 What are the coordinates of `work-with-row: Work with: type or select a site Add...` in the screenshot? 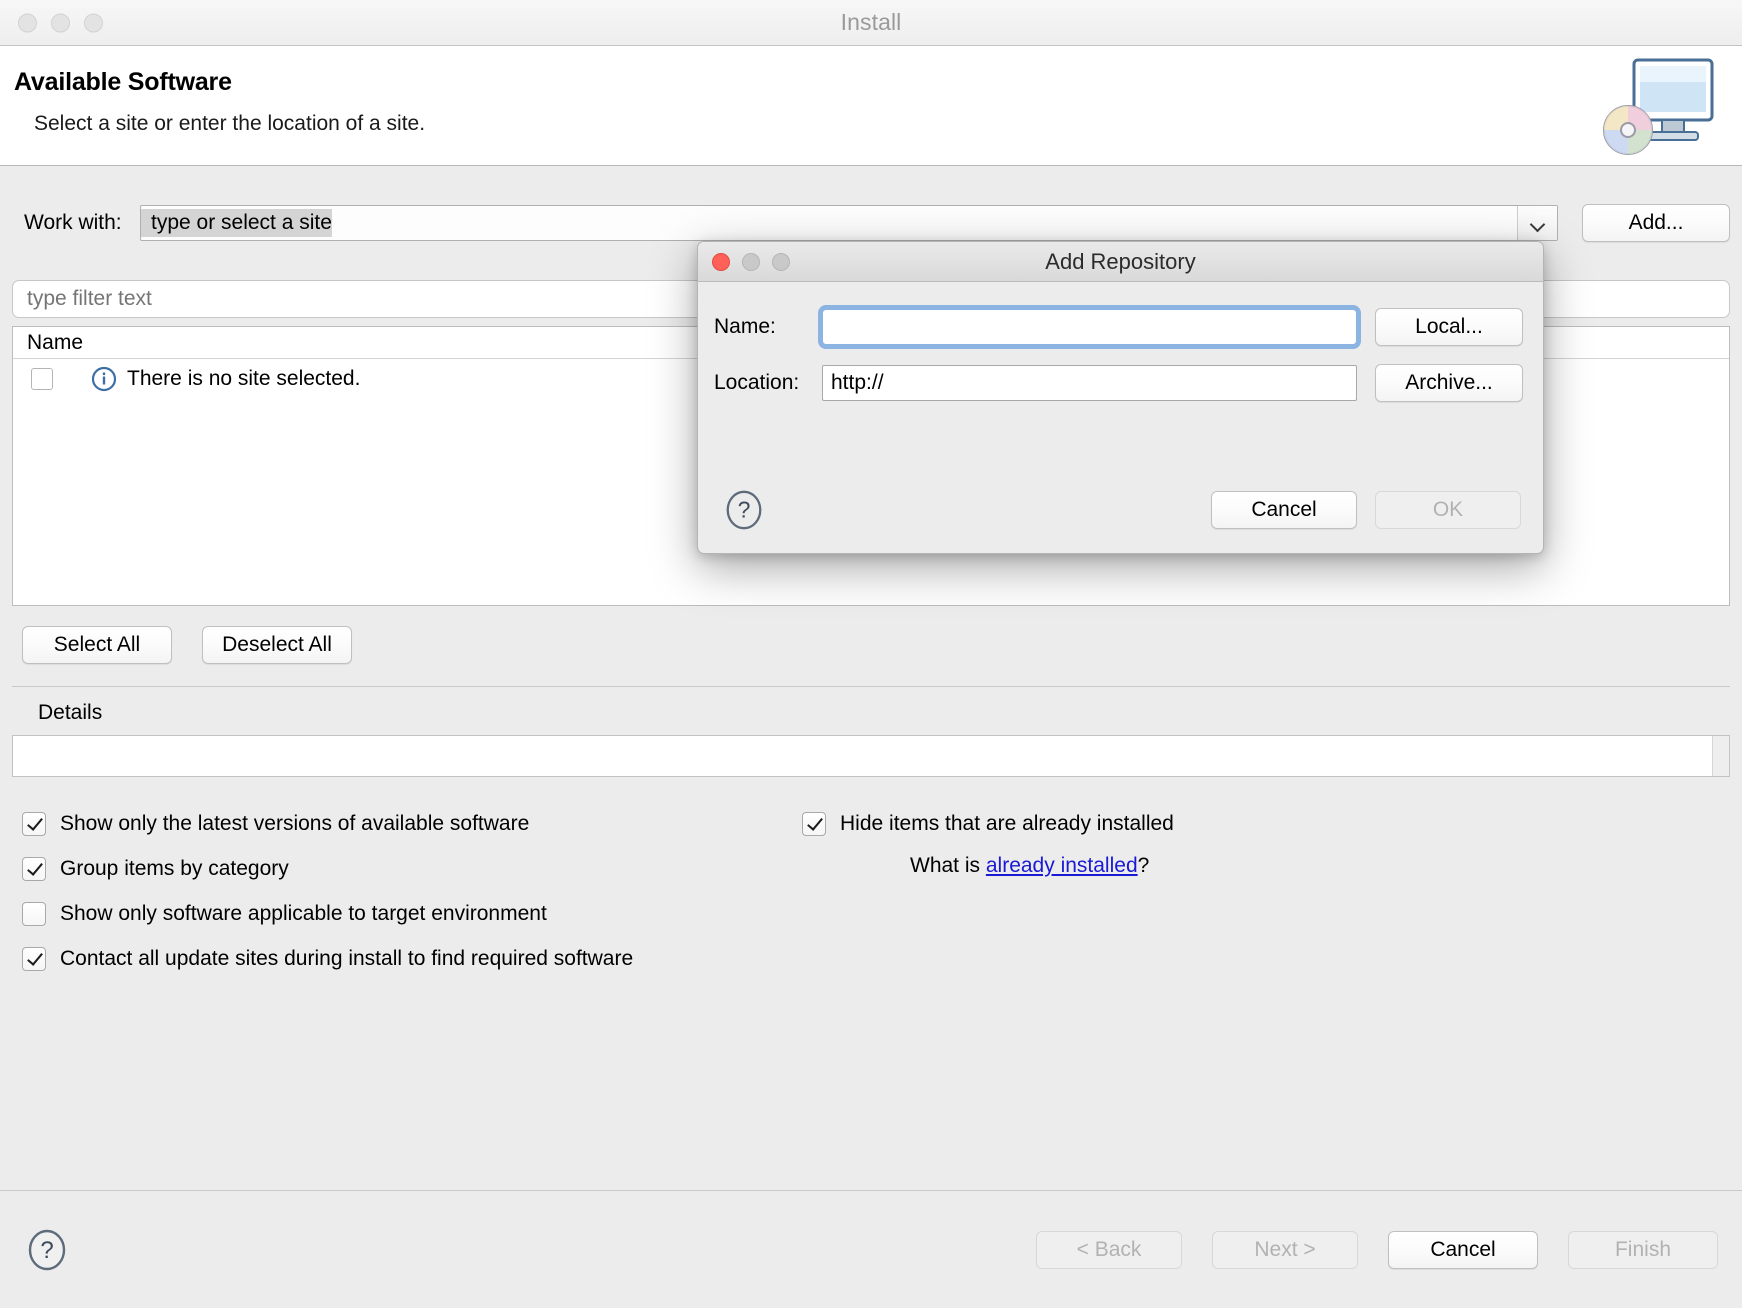 It's located at (871, 204).